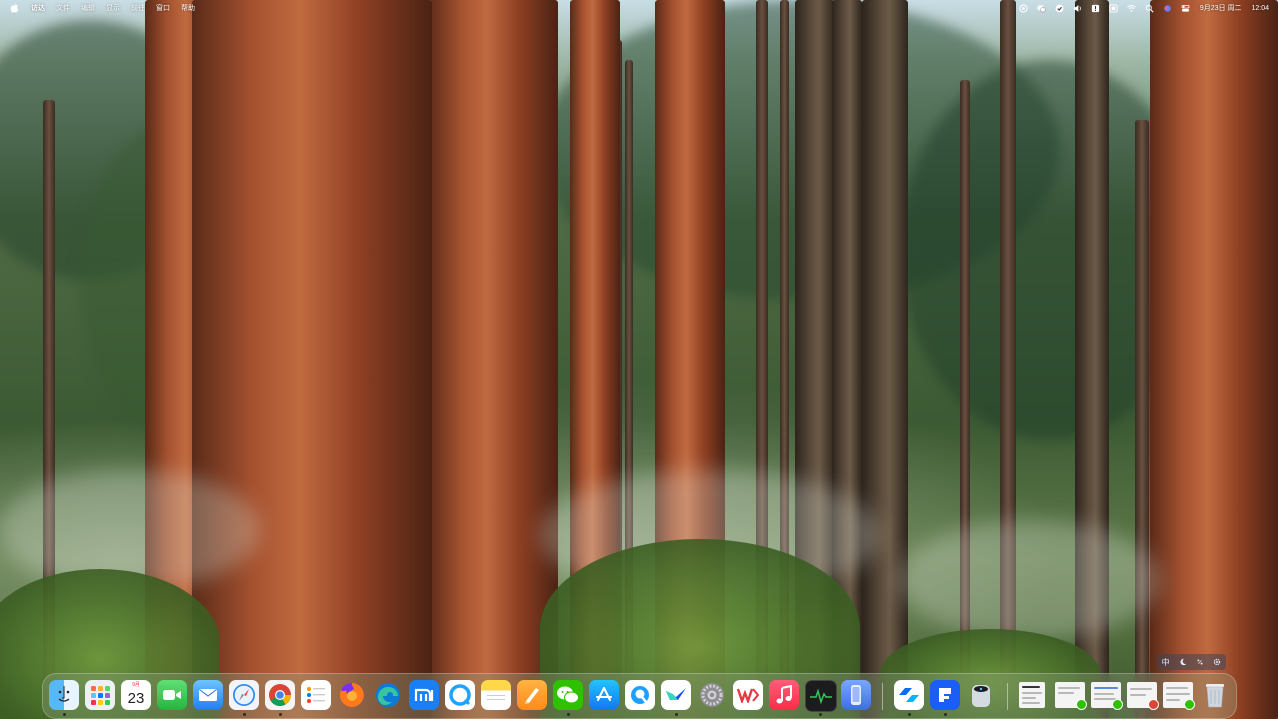 This screenshot has height=719, width=1278. I want to click on calendar-icon: 9月 23, so click(136, 695).